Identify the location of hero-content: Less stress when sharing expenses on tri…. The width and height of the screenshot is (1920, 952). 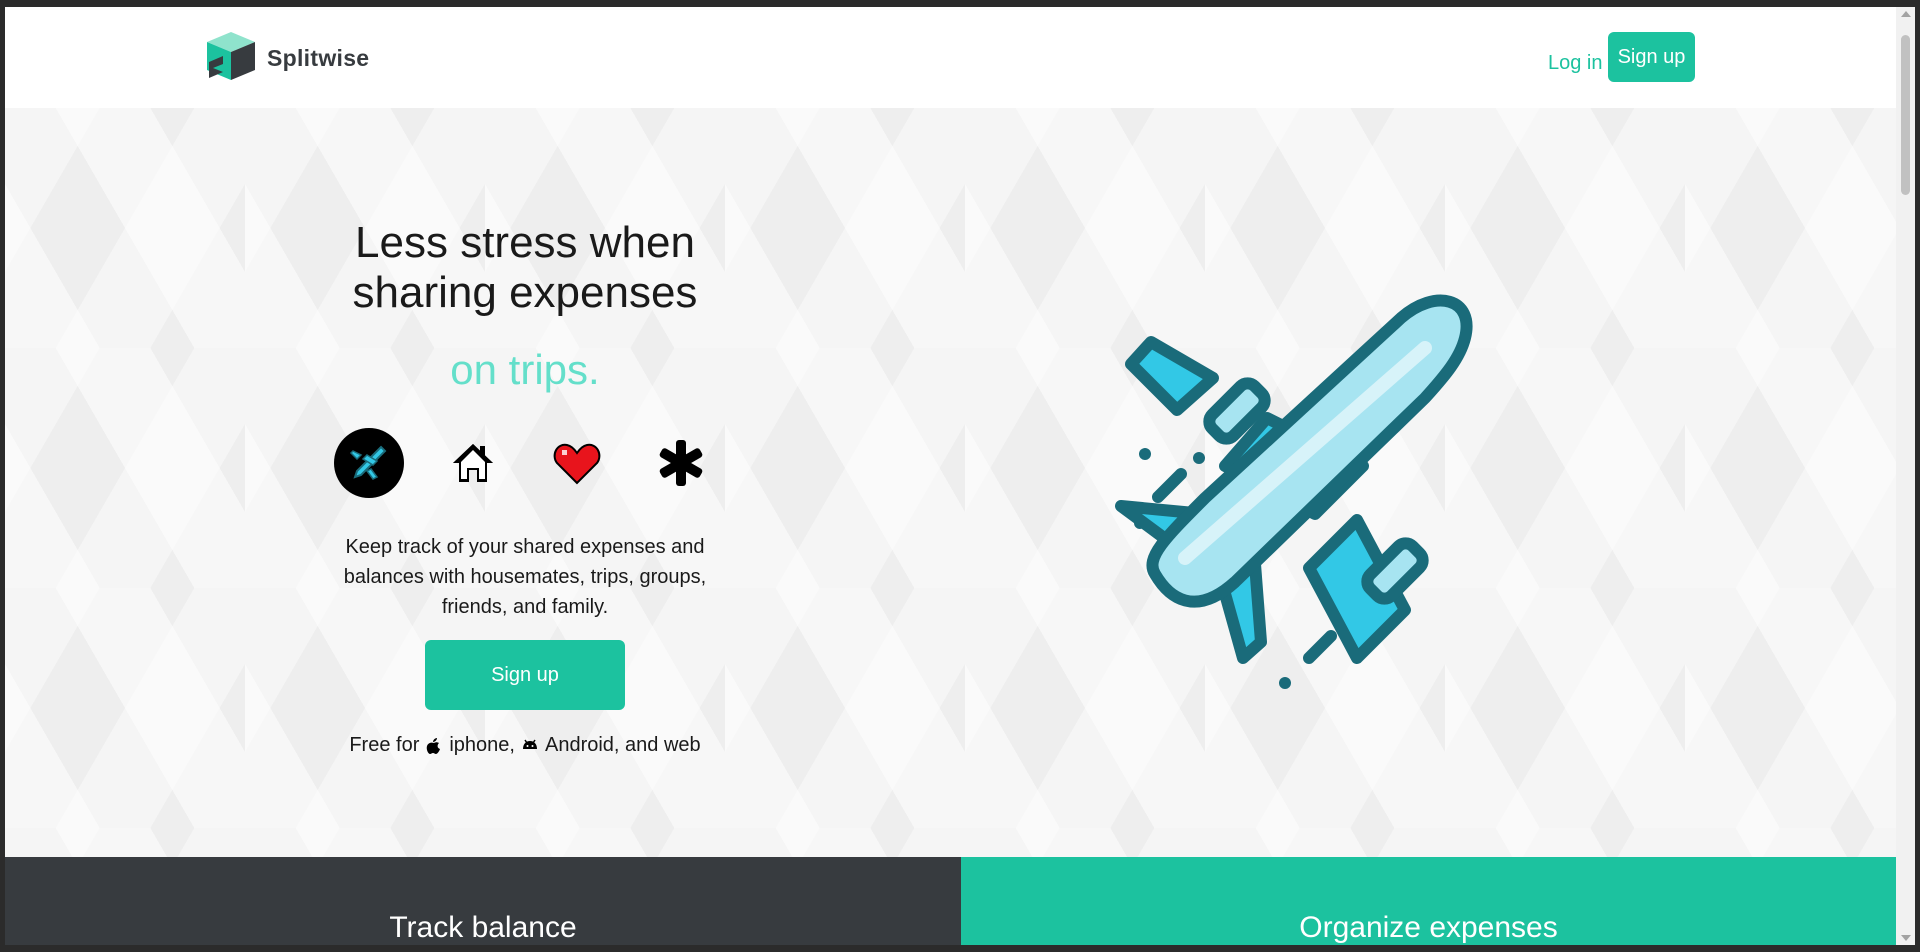
(525, 432).